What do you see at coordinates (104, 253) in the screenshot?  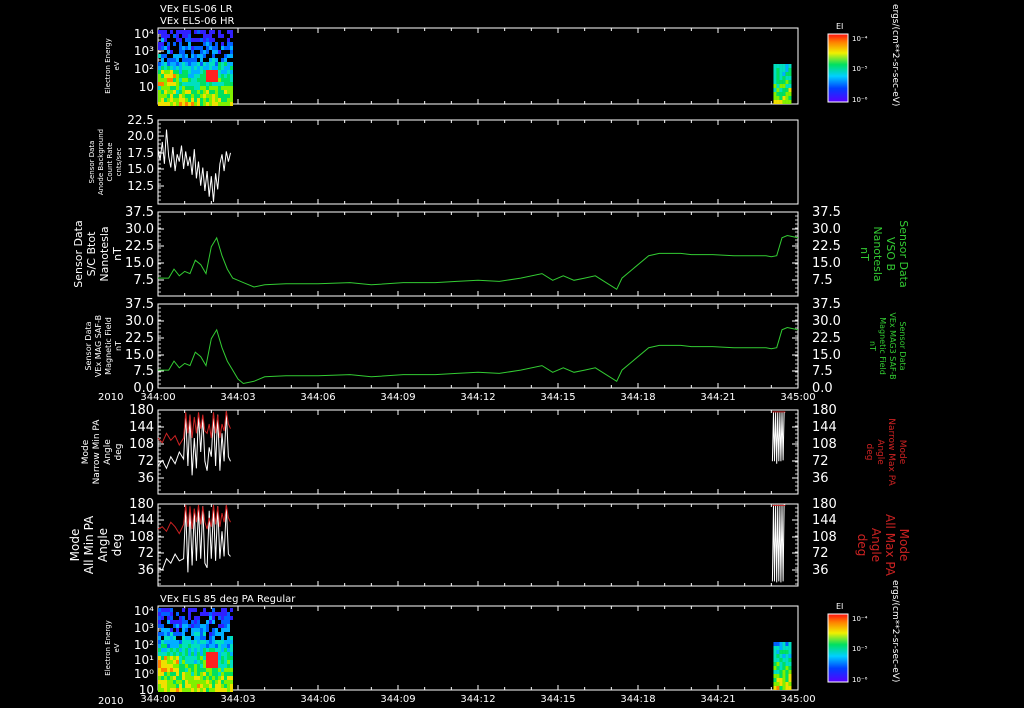 I see `y-axis-label: Nanotesla` at bounding box center [104, 253].